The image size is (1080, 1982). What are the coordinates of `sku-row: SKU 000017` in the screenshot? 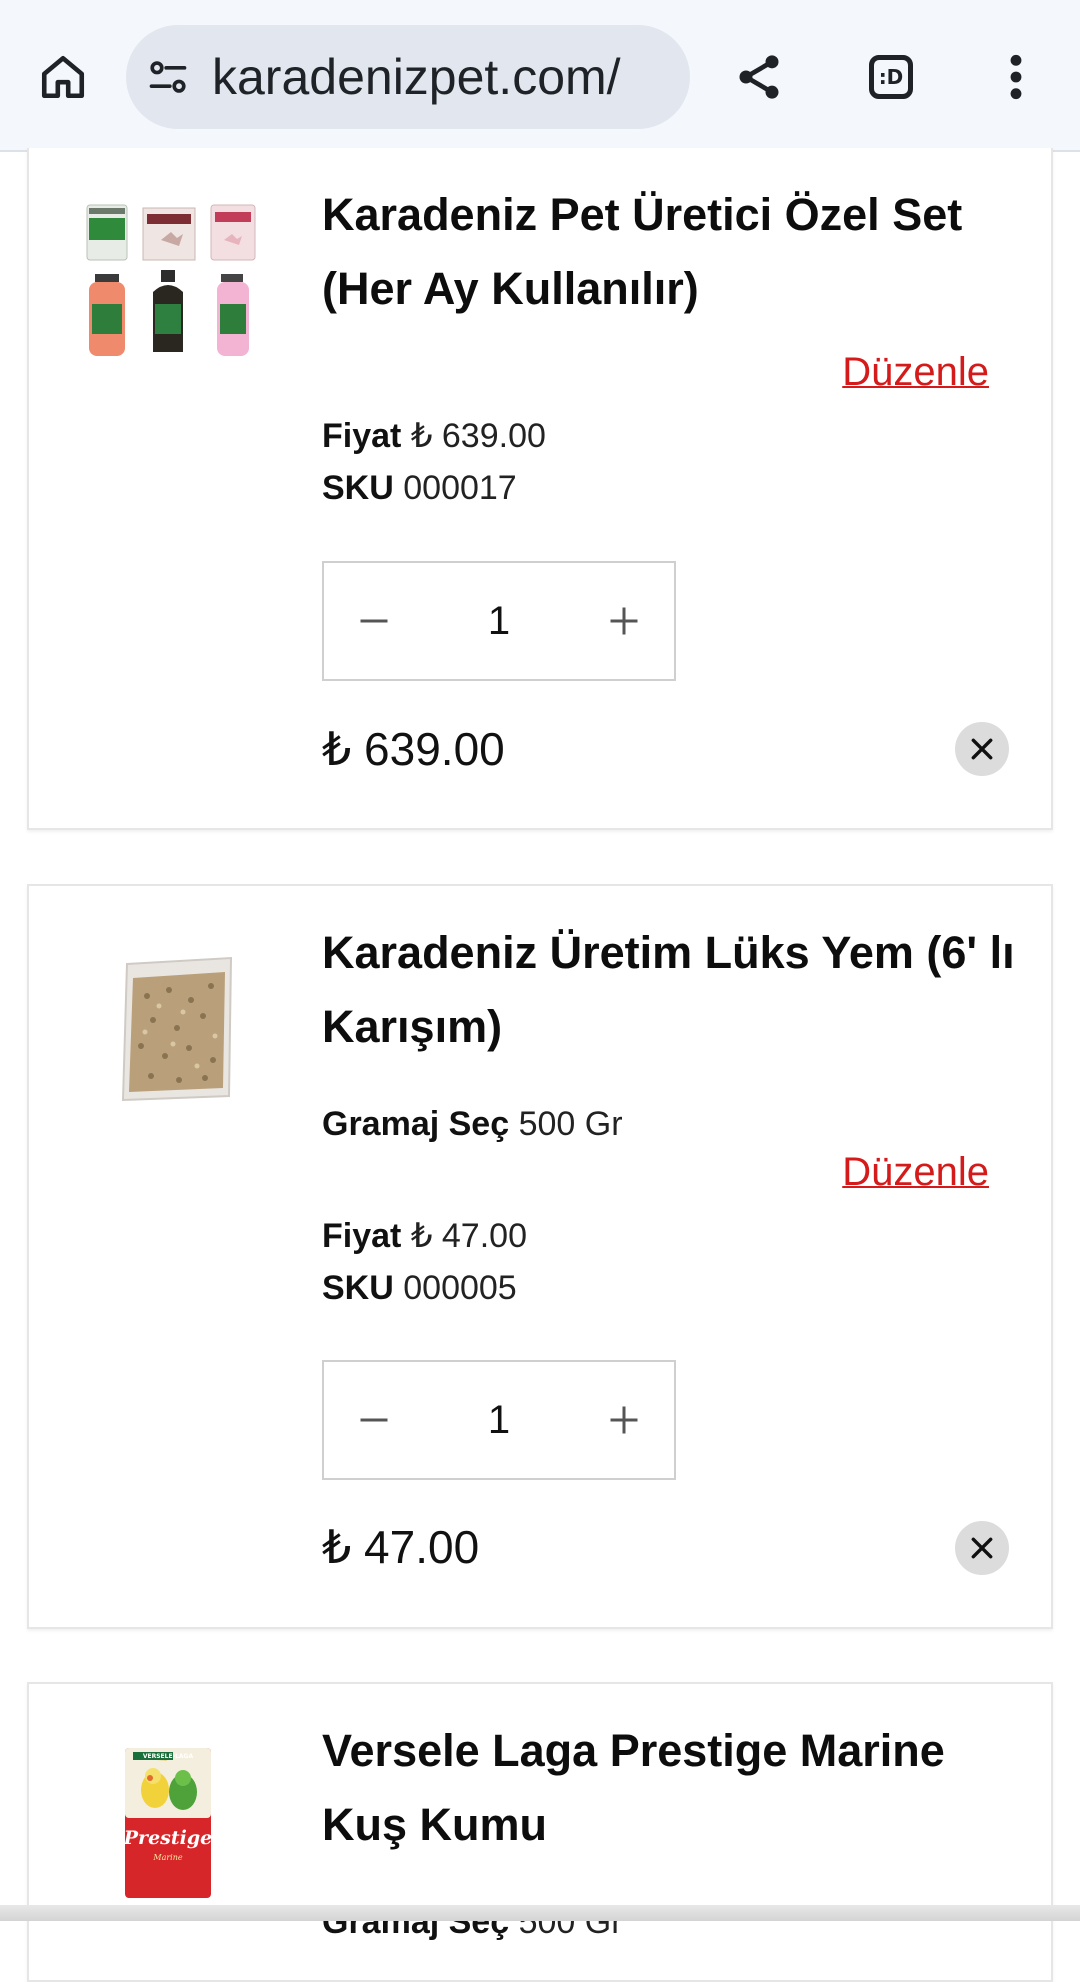 It's located at (419, 488).